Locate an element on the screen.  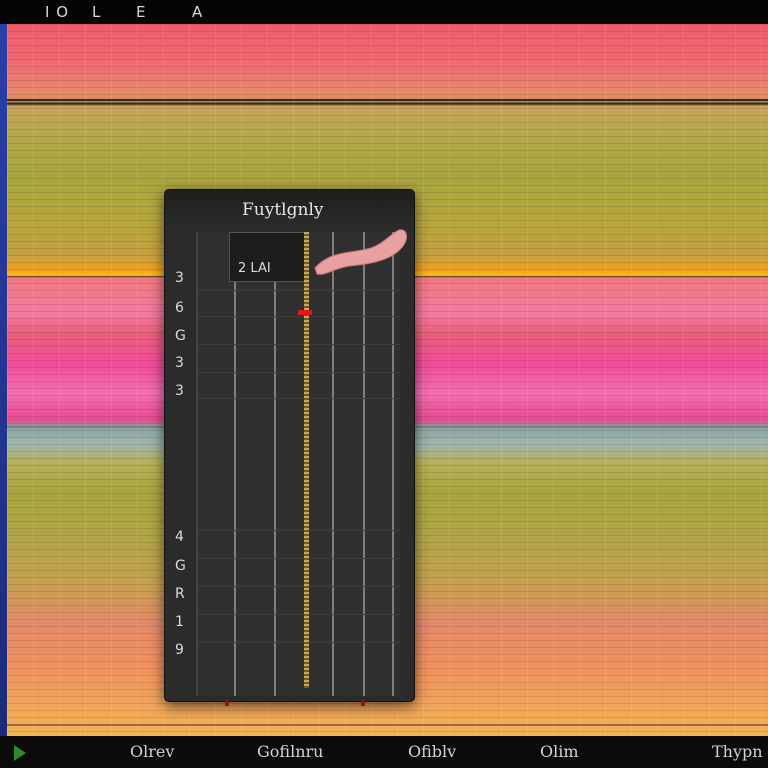
divider-bottom is located at coordinates (387, 725).